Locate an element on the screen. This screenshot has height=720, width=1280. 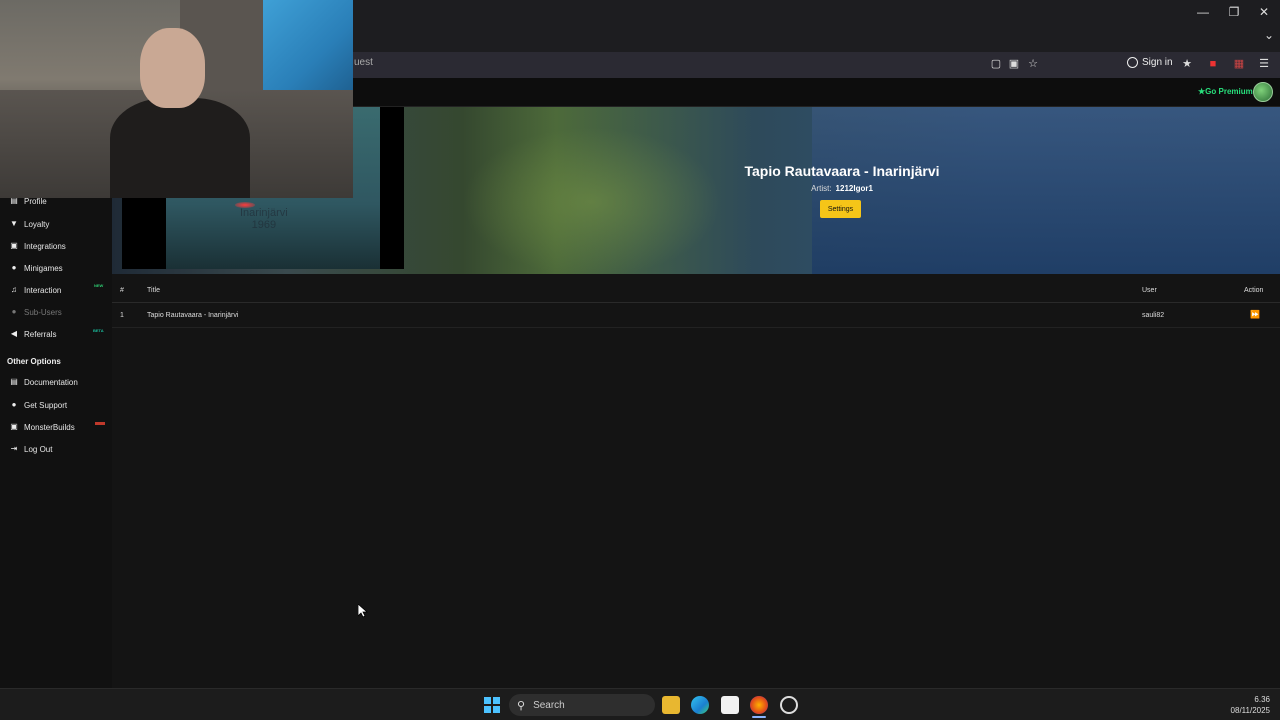
webcam-overlay is located at coordinates (176, 99).